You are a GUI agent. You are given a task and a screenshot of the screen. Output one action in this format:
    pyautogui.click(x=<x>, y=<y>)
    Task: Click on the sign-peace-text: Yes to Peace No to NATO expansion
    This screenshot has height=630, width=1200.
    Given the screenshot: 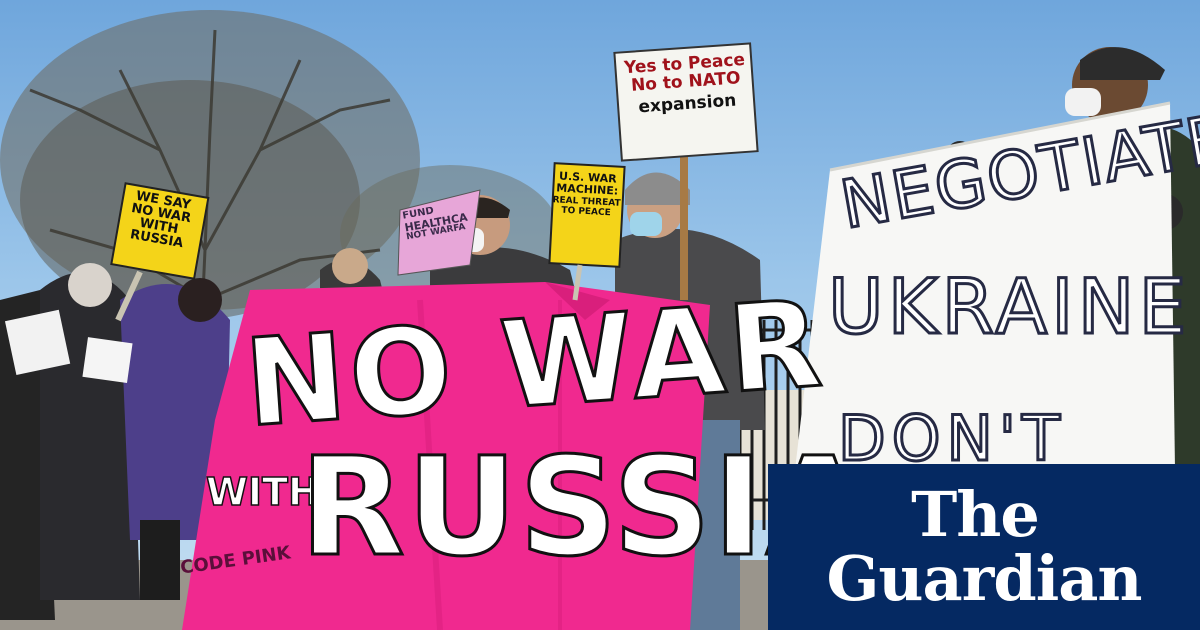 What is the action you would take?
    pyautogui.click(x=686, y=84)
    